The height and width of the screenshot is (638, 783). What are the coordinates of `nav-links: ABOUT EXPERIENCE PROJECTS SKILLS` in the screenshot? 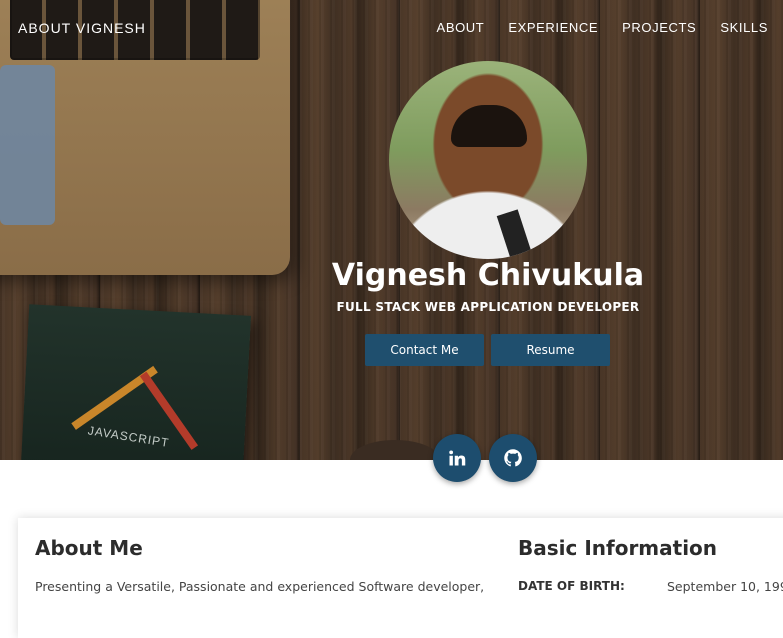 It's located at (602, 27).